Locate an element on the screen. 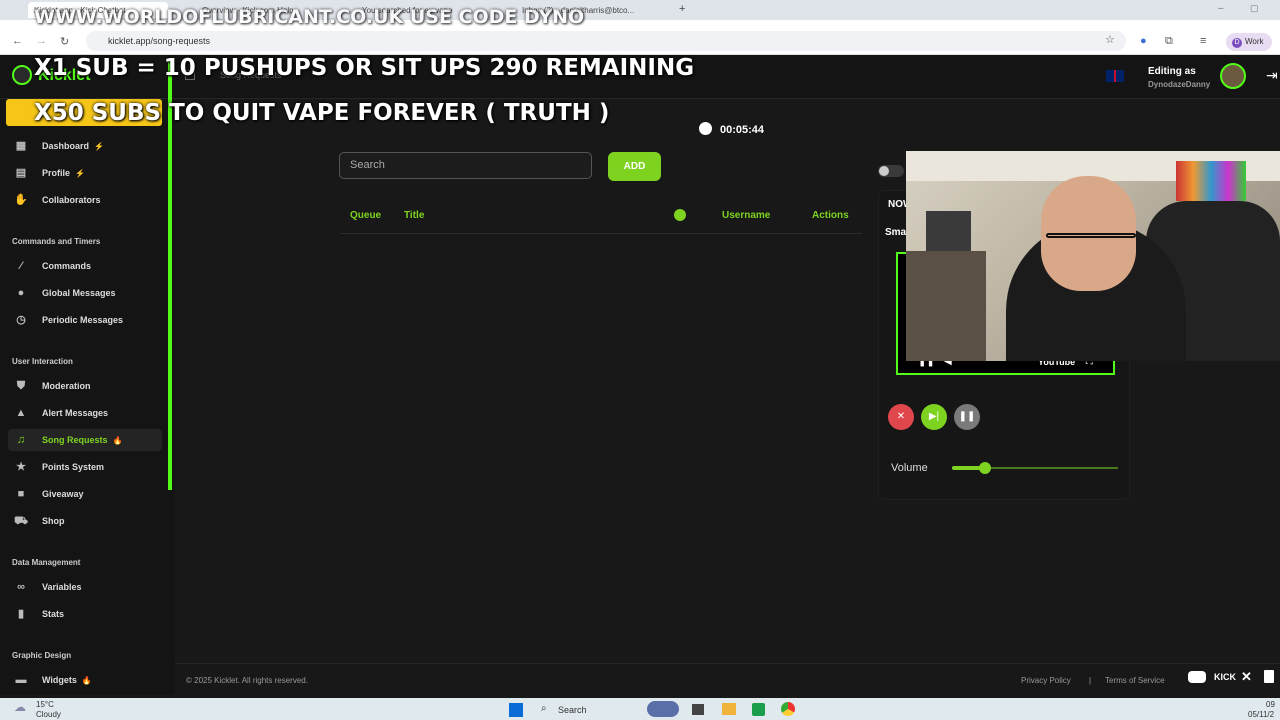  url-text: kicklet.app/song-requests is located at coordinates (159, 41).